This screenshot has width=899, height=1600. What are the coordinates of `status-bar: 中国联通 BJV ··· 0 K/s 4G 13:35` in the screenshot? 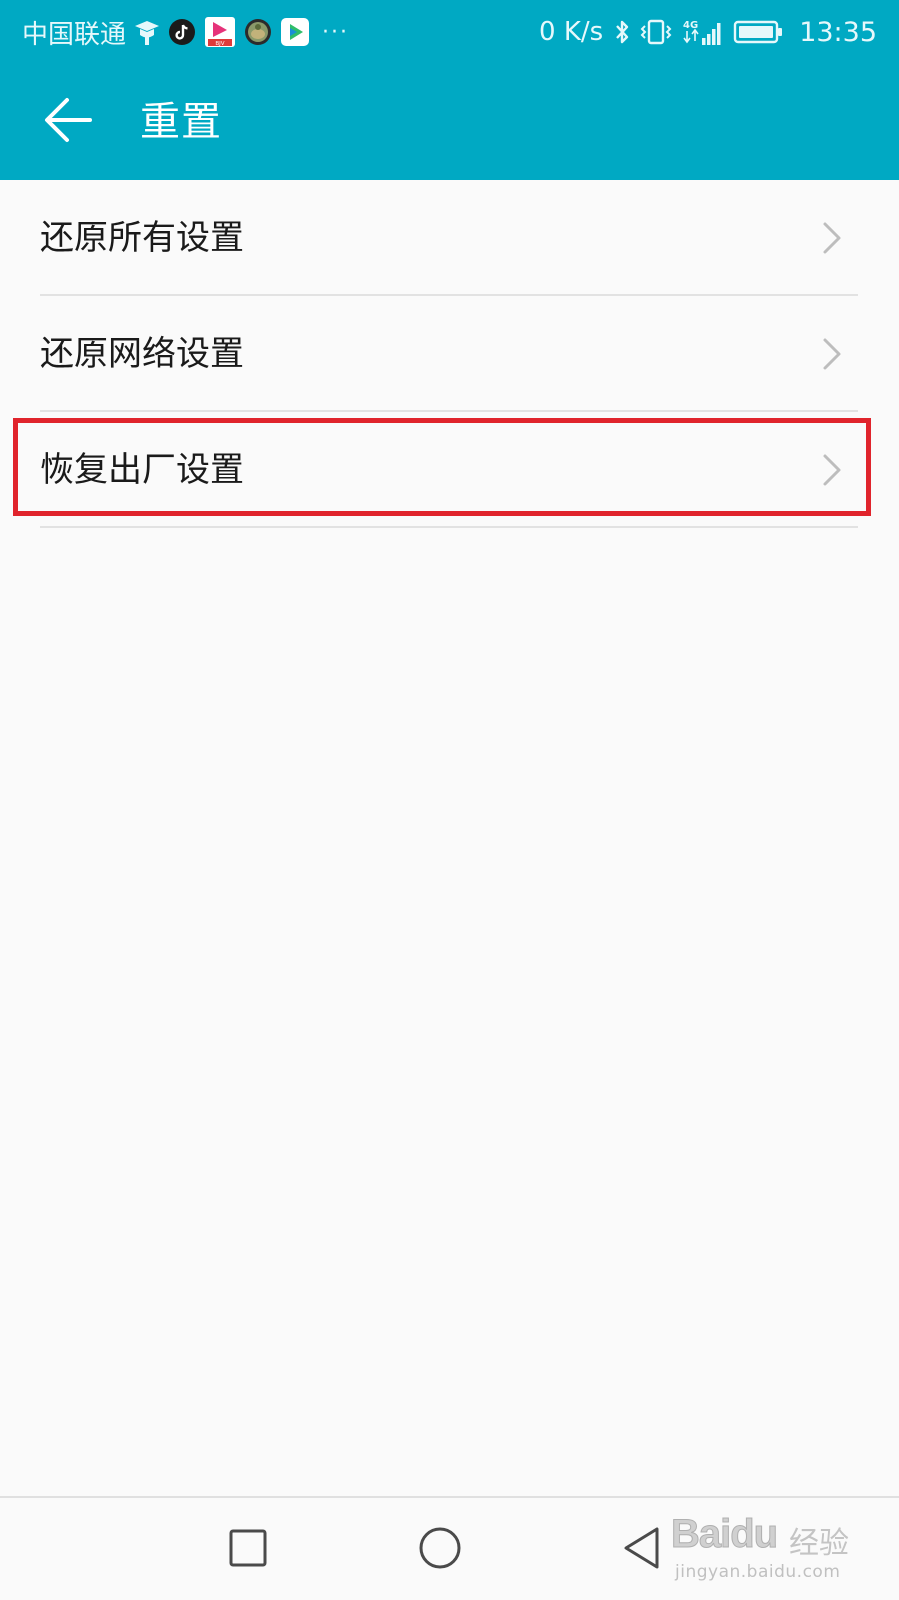 It's located at (449, 32).